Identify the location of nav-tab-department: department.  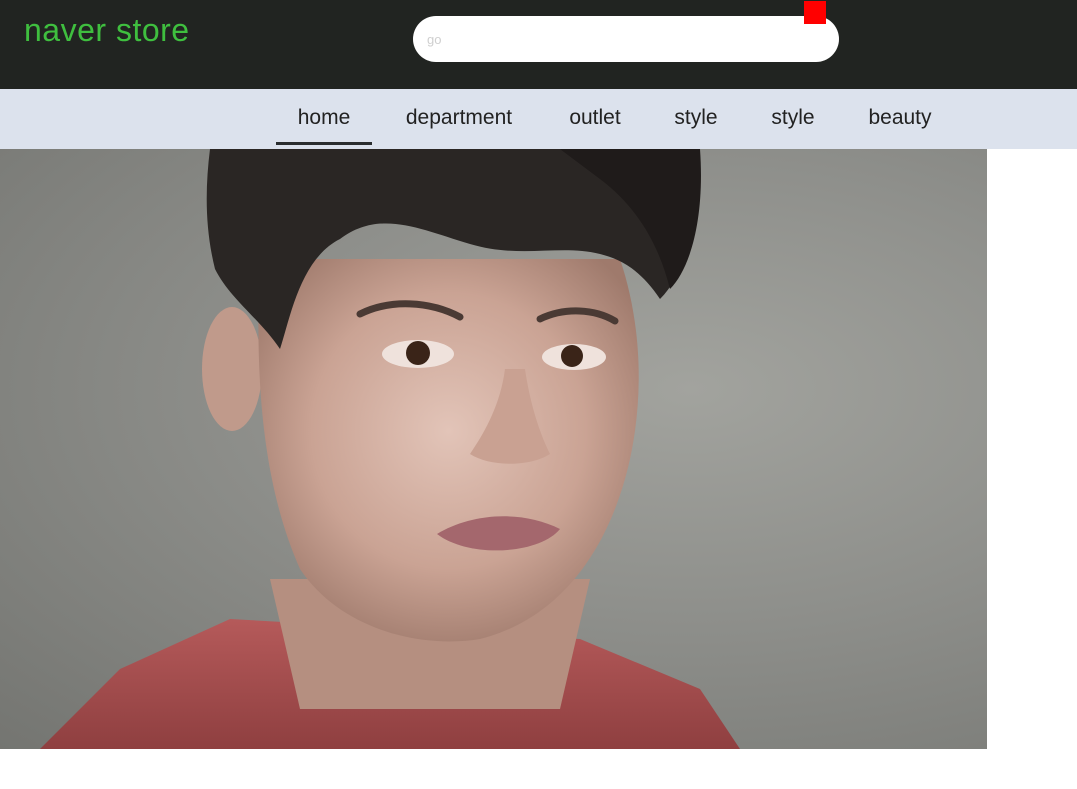
(459, 119).